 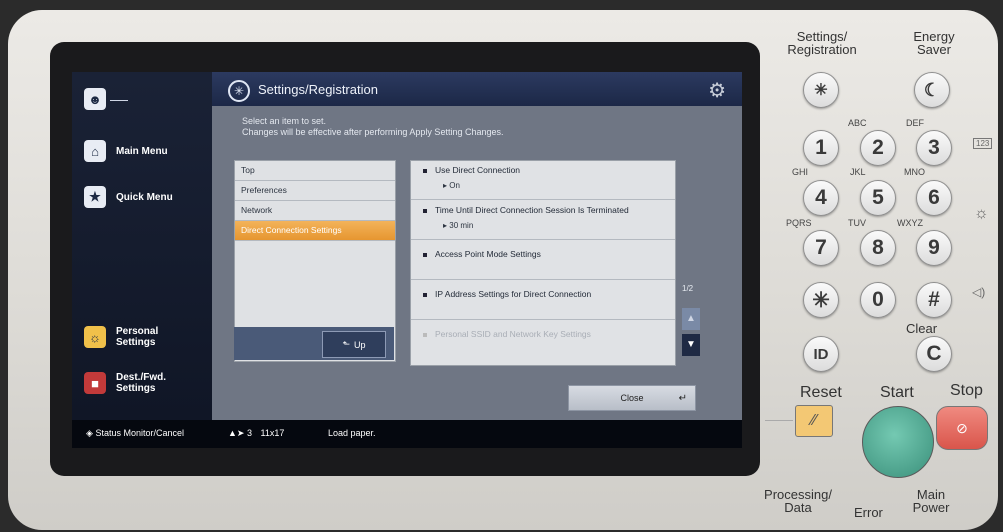 What do you see at coordinates (821, 354) in the screenshot?
I see `id-key: ID` at bounding box center [821, 354].